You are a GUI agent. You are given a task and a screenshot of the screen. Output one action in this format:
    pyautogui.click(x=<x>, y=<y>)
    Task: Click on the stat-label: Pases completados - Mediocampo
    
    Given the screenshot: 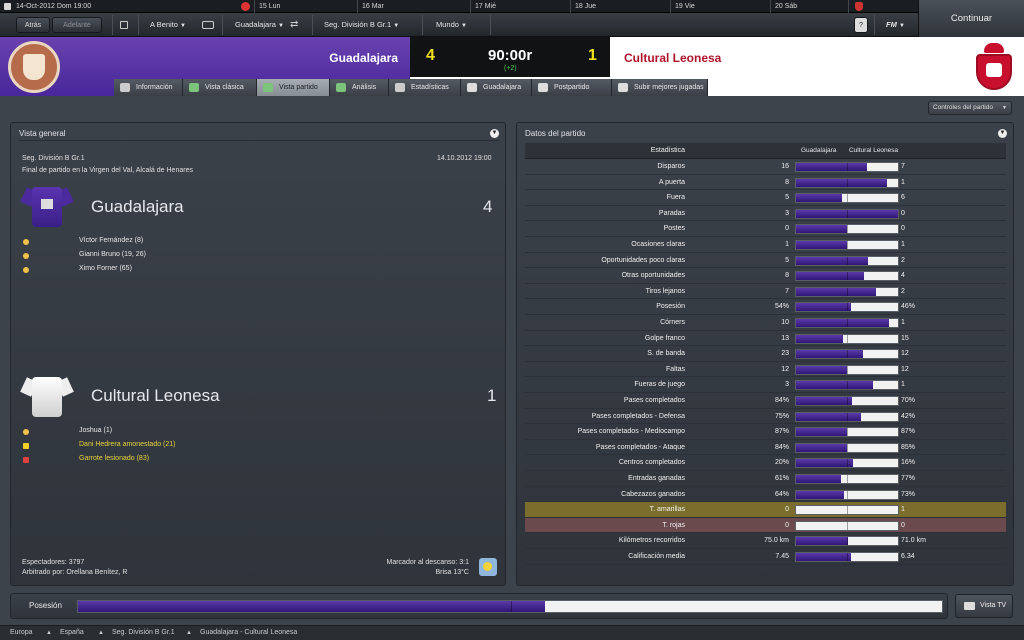 What is the action you would take?
    pyautogui.click(x=631, y=432)
    